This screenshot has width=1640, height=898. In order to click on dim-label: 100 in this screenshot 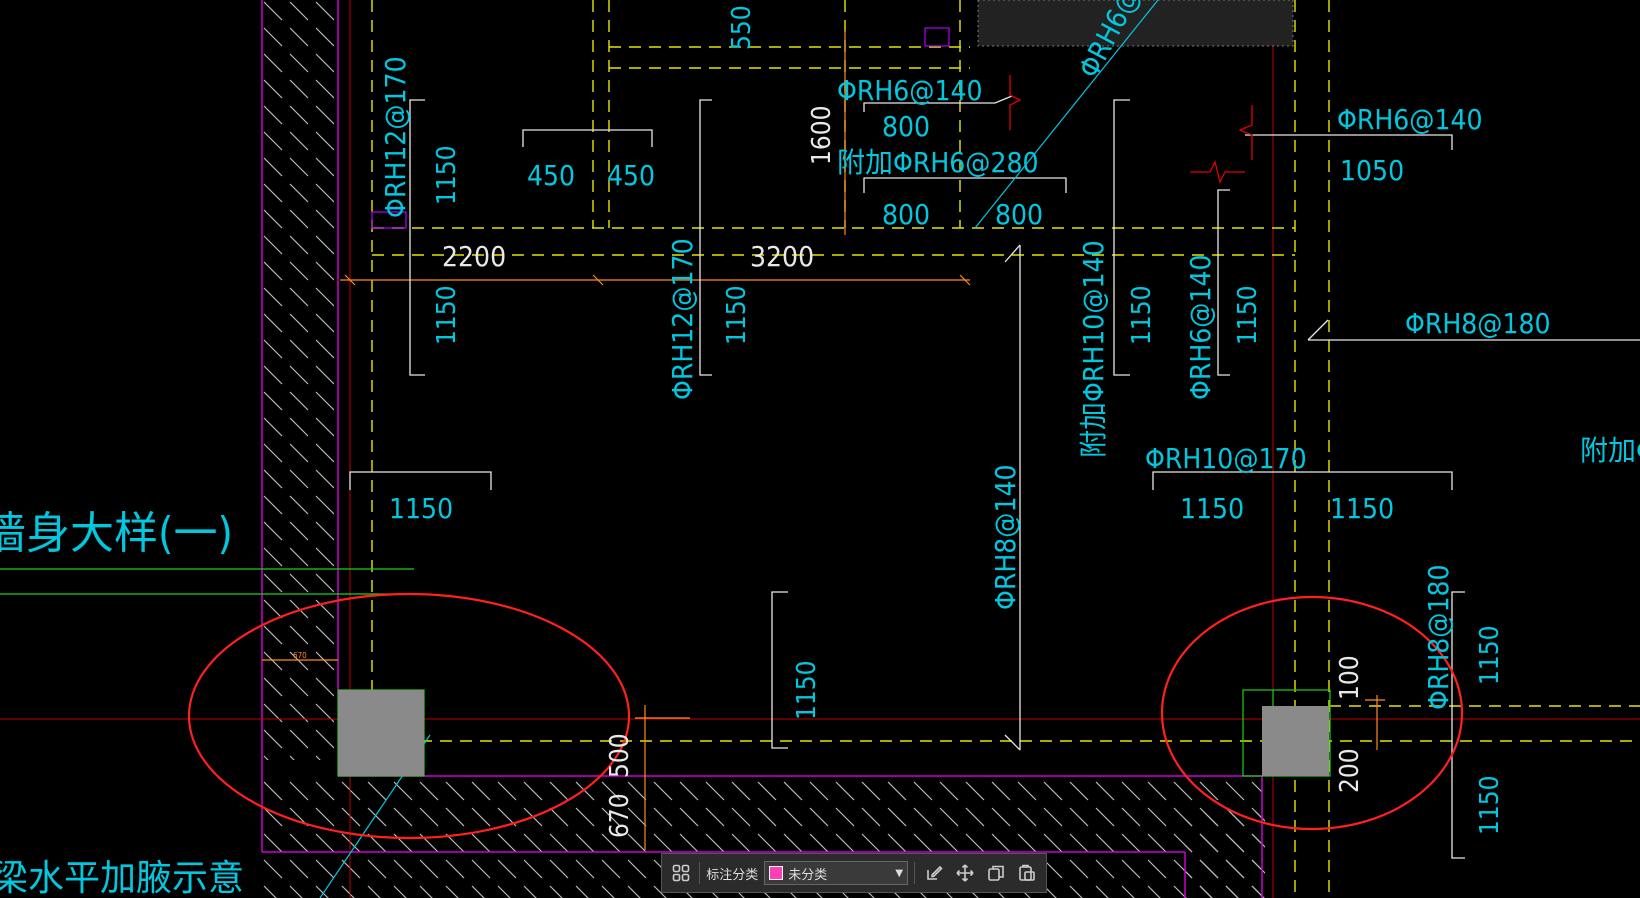, I will do `click(1350, 677)`.